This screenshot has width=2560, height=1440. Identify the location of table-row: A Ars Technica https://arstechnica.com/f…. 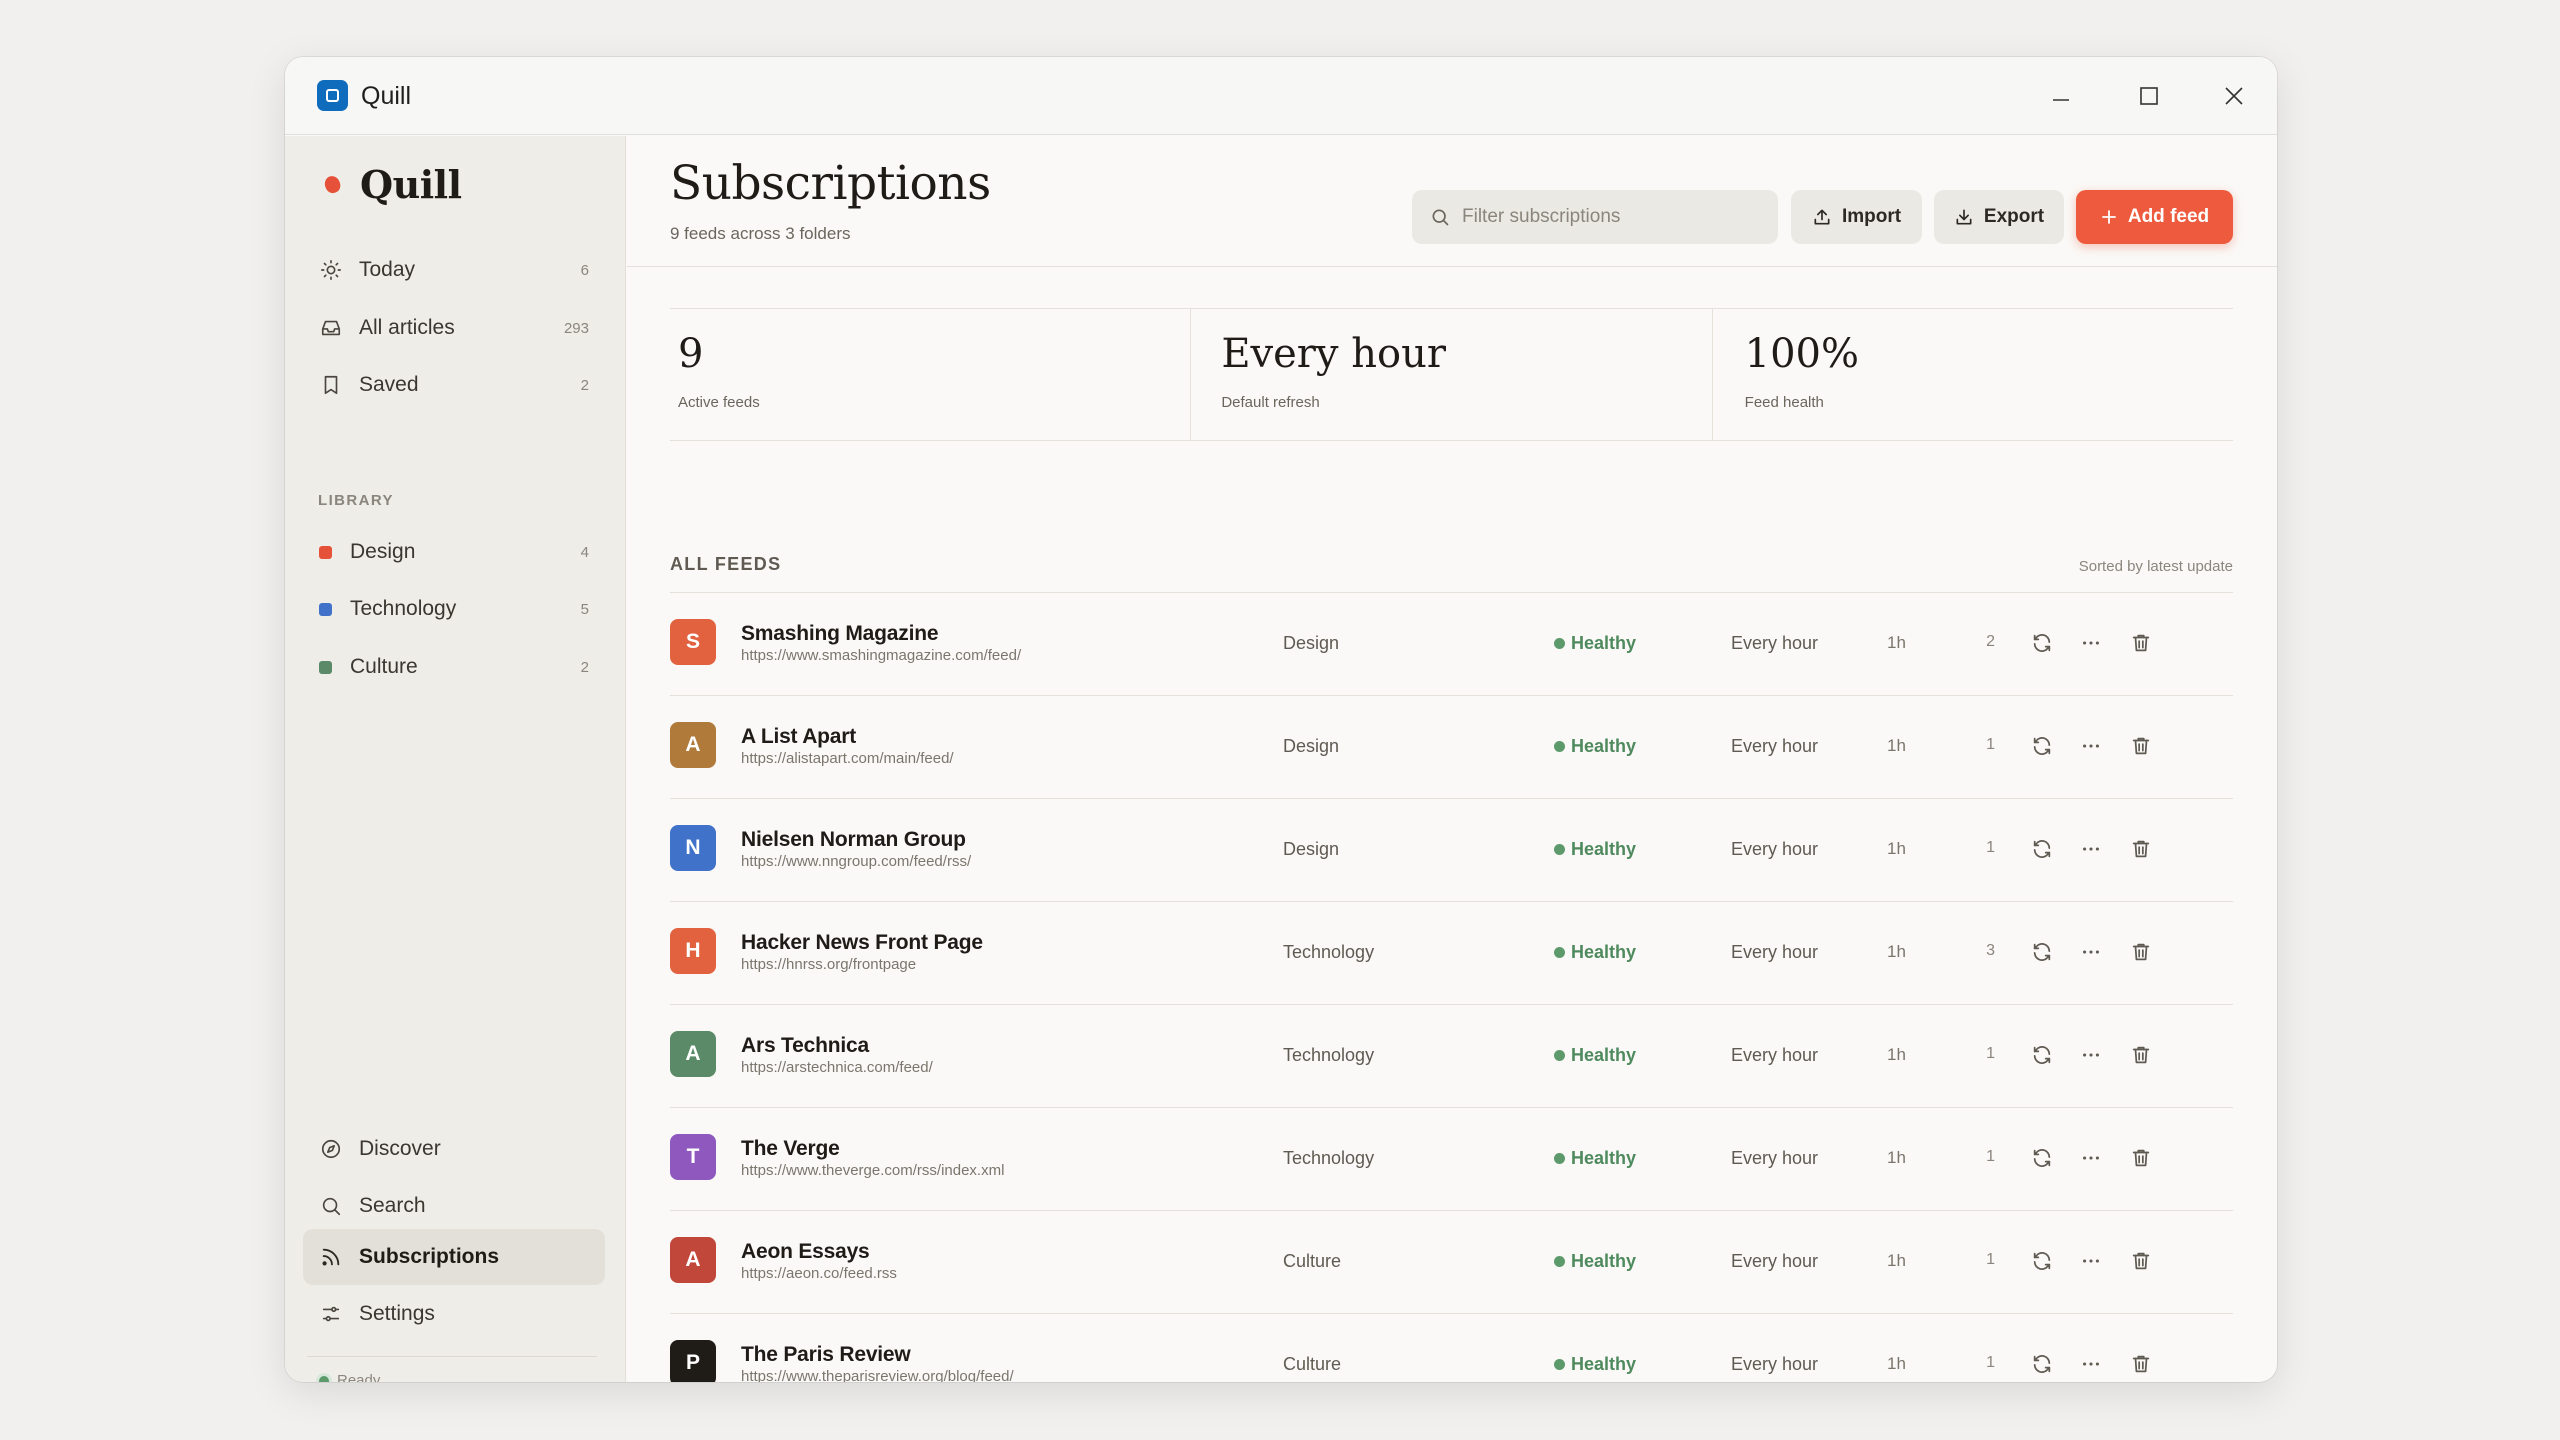
(1451, 1055).